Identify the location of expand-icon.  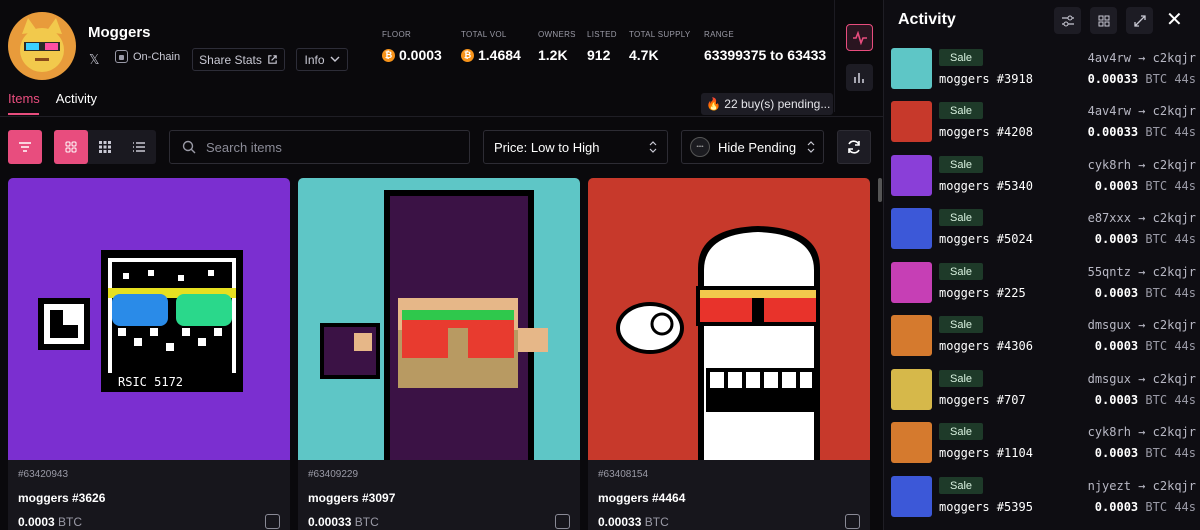
(1139, 20).